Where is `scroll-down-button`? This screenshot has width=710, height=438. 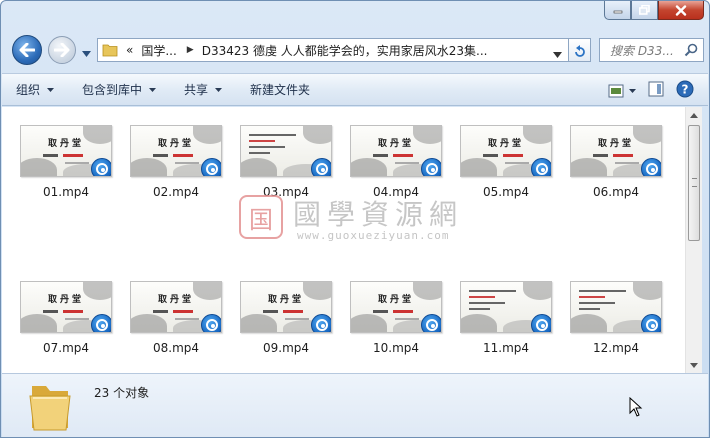
scroll-down-button is located at coordinates (694, 365).